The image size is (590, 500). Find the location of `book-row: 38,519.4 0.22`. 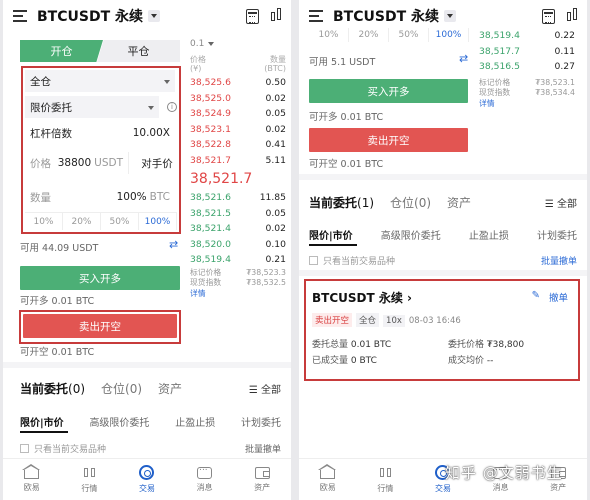

book-row: 38,519.4 0.22 is located at coordinates (527, 36).